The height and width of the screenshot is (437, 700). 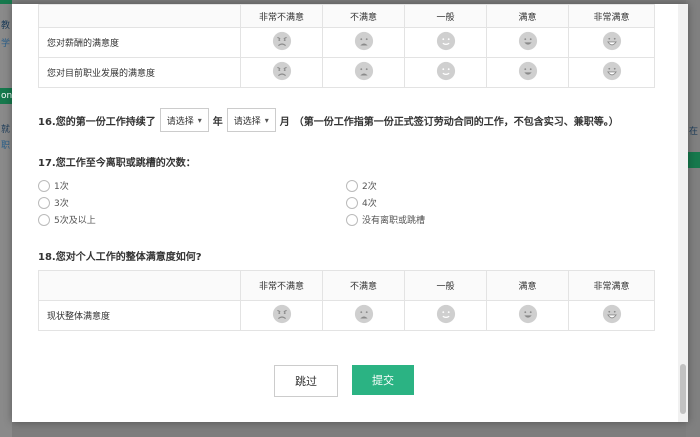 I want to click on month-select: 请选择 ▾, so click(x=251, y=120).